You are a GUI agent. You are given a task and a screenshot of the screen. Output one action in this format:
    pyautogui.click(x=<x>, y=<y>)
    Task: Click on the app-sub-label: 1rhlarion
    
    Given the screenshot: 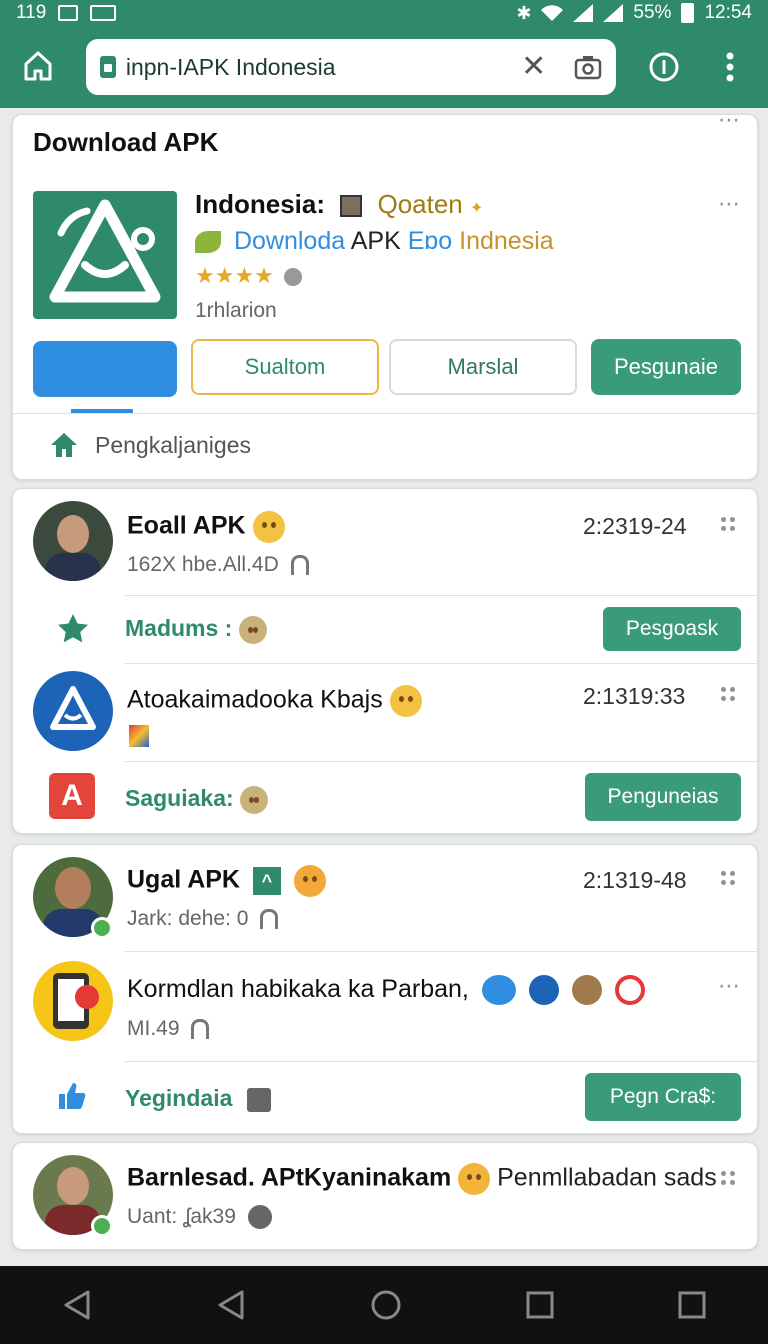 What is the action you would take?
    pyautogui.click(x=236, y=310)
    